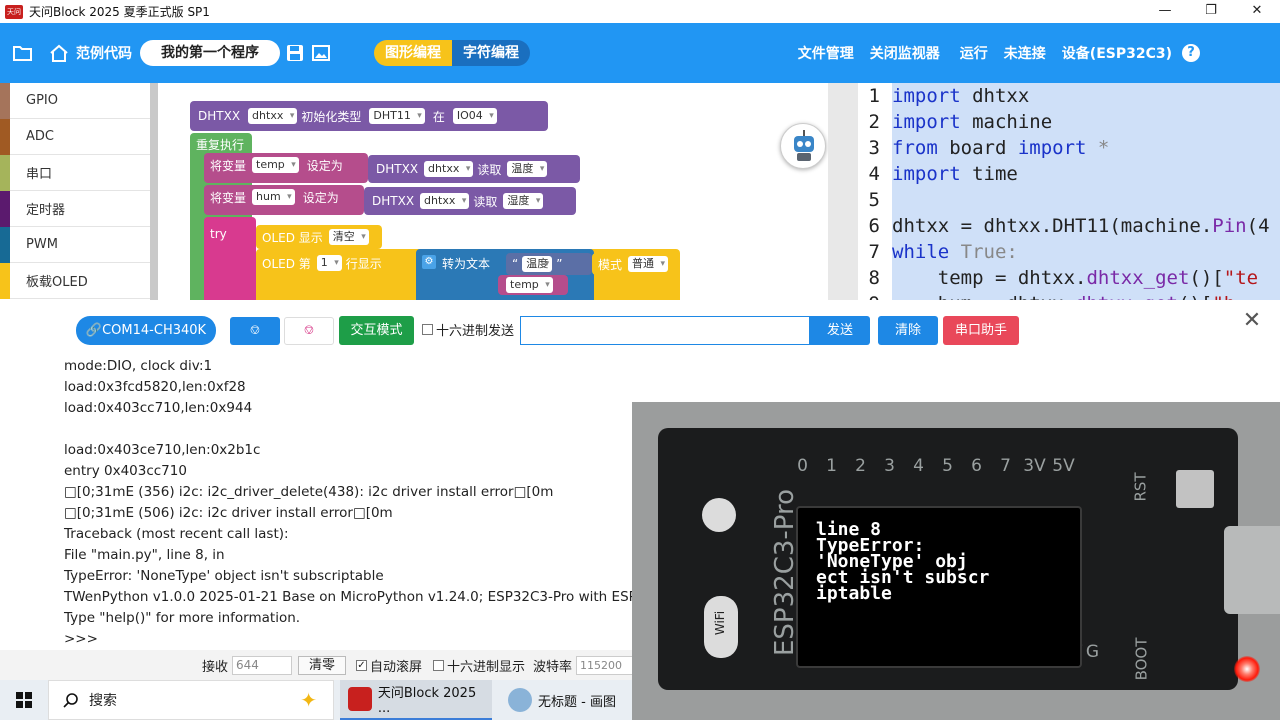 This screenshot has width=1280, height=720. What do you see at coordinates (393, 201) in the screenshot?
I see `block-module-label: DHTXX` at bounding box center [393, 201].